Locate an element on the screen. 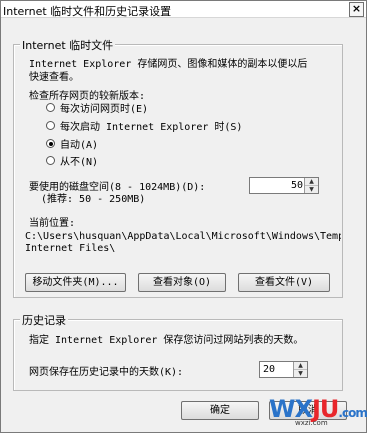 Image resolution: width=367 pixels, height=433 pixels. current-location-label: 当前位置: is located at coordinates (52, 223).